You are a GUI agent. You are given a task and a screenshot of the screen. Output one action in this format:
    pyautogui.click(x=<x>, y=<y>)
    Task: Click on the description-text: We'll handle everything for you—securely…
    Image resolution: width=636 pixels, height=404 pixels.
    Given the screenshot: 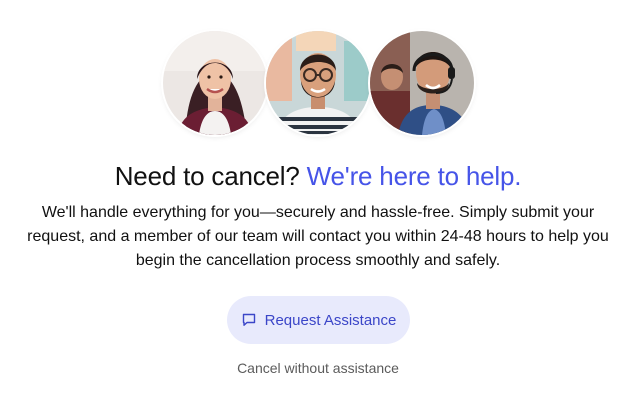 What is the action you would take?
    pyautogui.click(x=318, y=236)
    